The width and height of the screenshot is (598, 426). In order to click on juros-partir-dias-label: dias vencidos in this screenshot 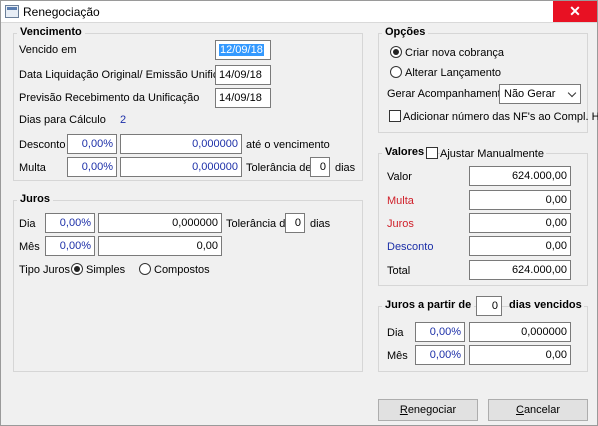, I will do `click(546, 305)`.